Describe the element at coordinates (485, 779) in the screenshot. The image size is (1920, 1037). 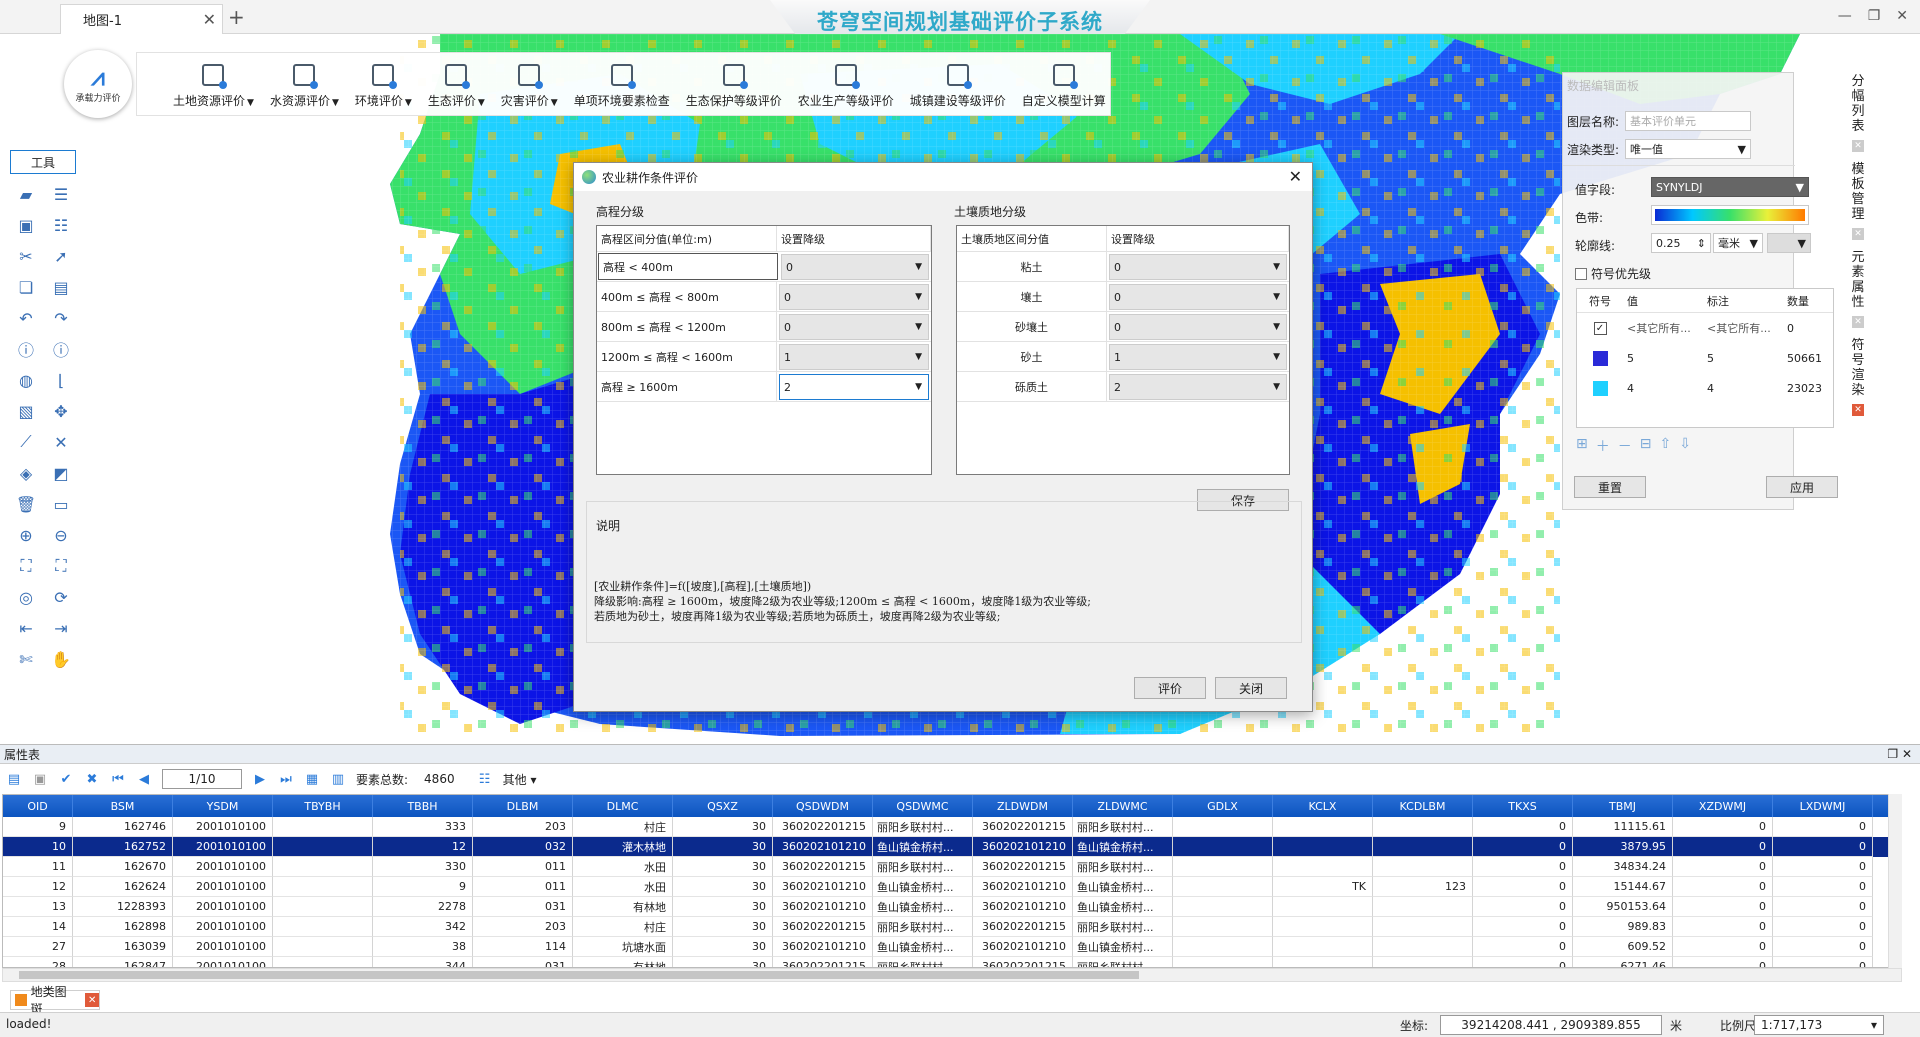
I see `filter-icon: ☷` at that location.